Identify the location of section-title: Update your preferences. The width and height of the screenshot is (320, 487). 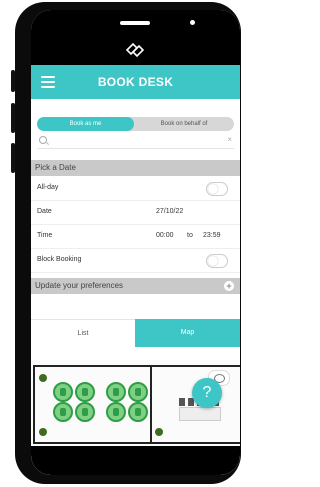
(79, 285).